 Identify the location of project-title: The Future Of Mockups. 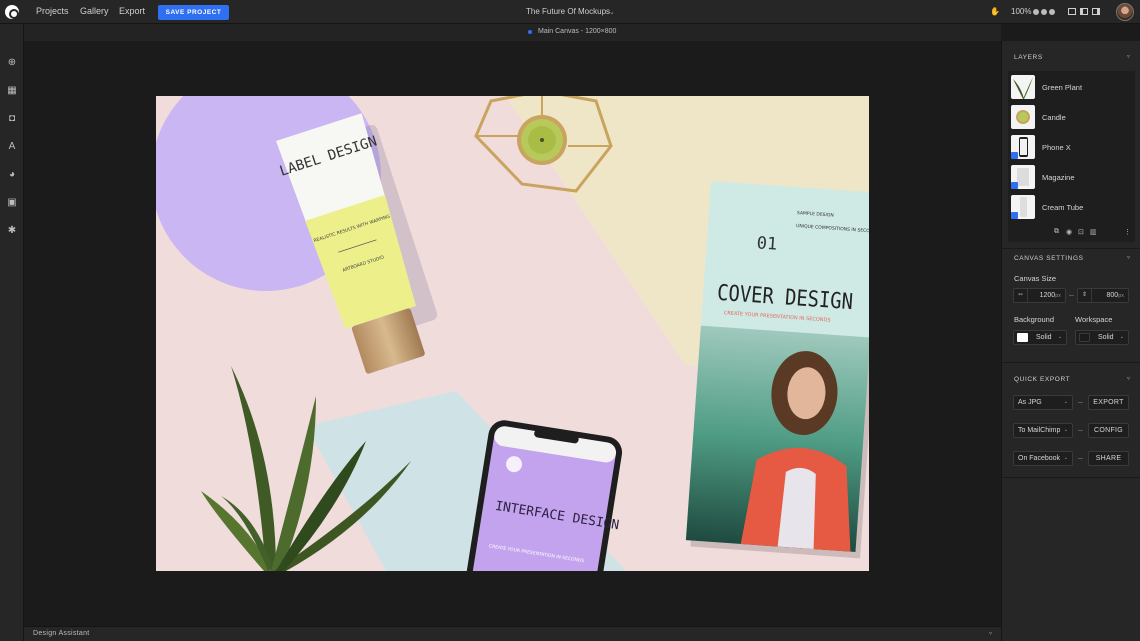
(568, 11).